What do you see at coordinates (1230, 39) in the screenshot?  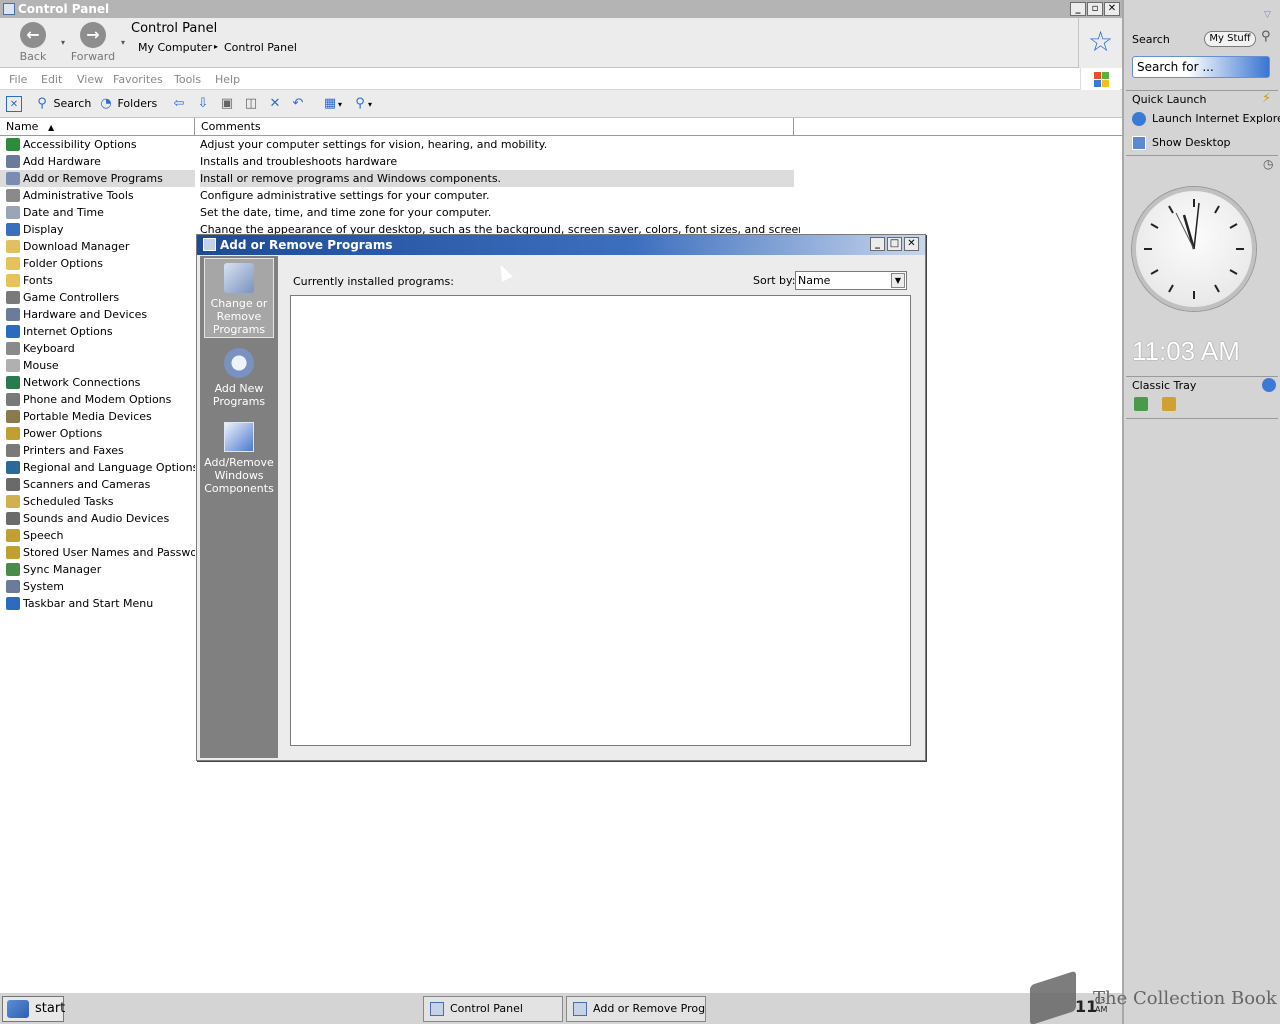 I see `my-stuff-button: My Stuff` at bounding box center [1230, 39].